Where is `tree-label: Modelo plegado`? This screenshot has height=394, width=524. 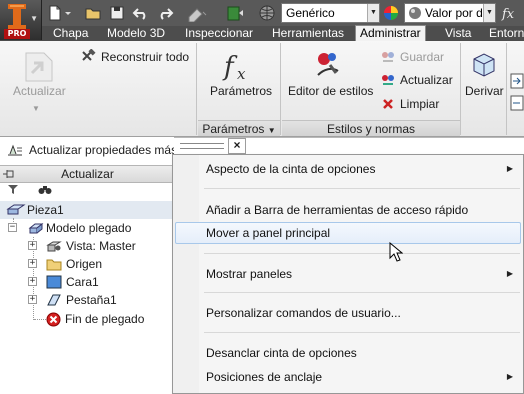
tree-label: Modelo plegado is located at coordinates (89, 228).